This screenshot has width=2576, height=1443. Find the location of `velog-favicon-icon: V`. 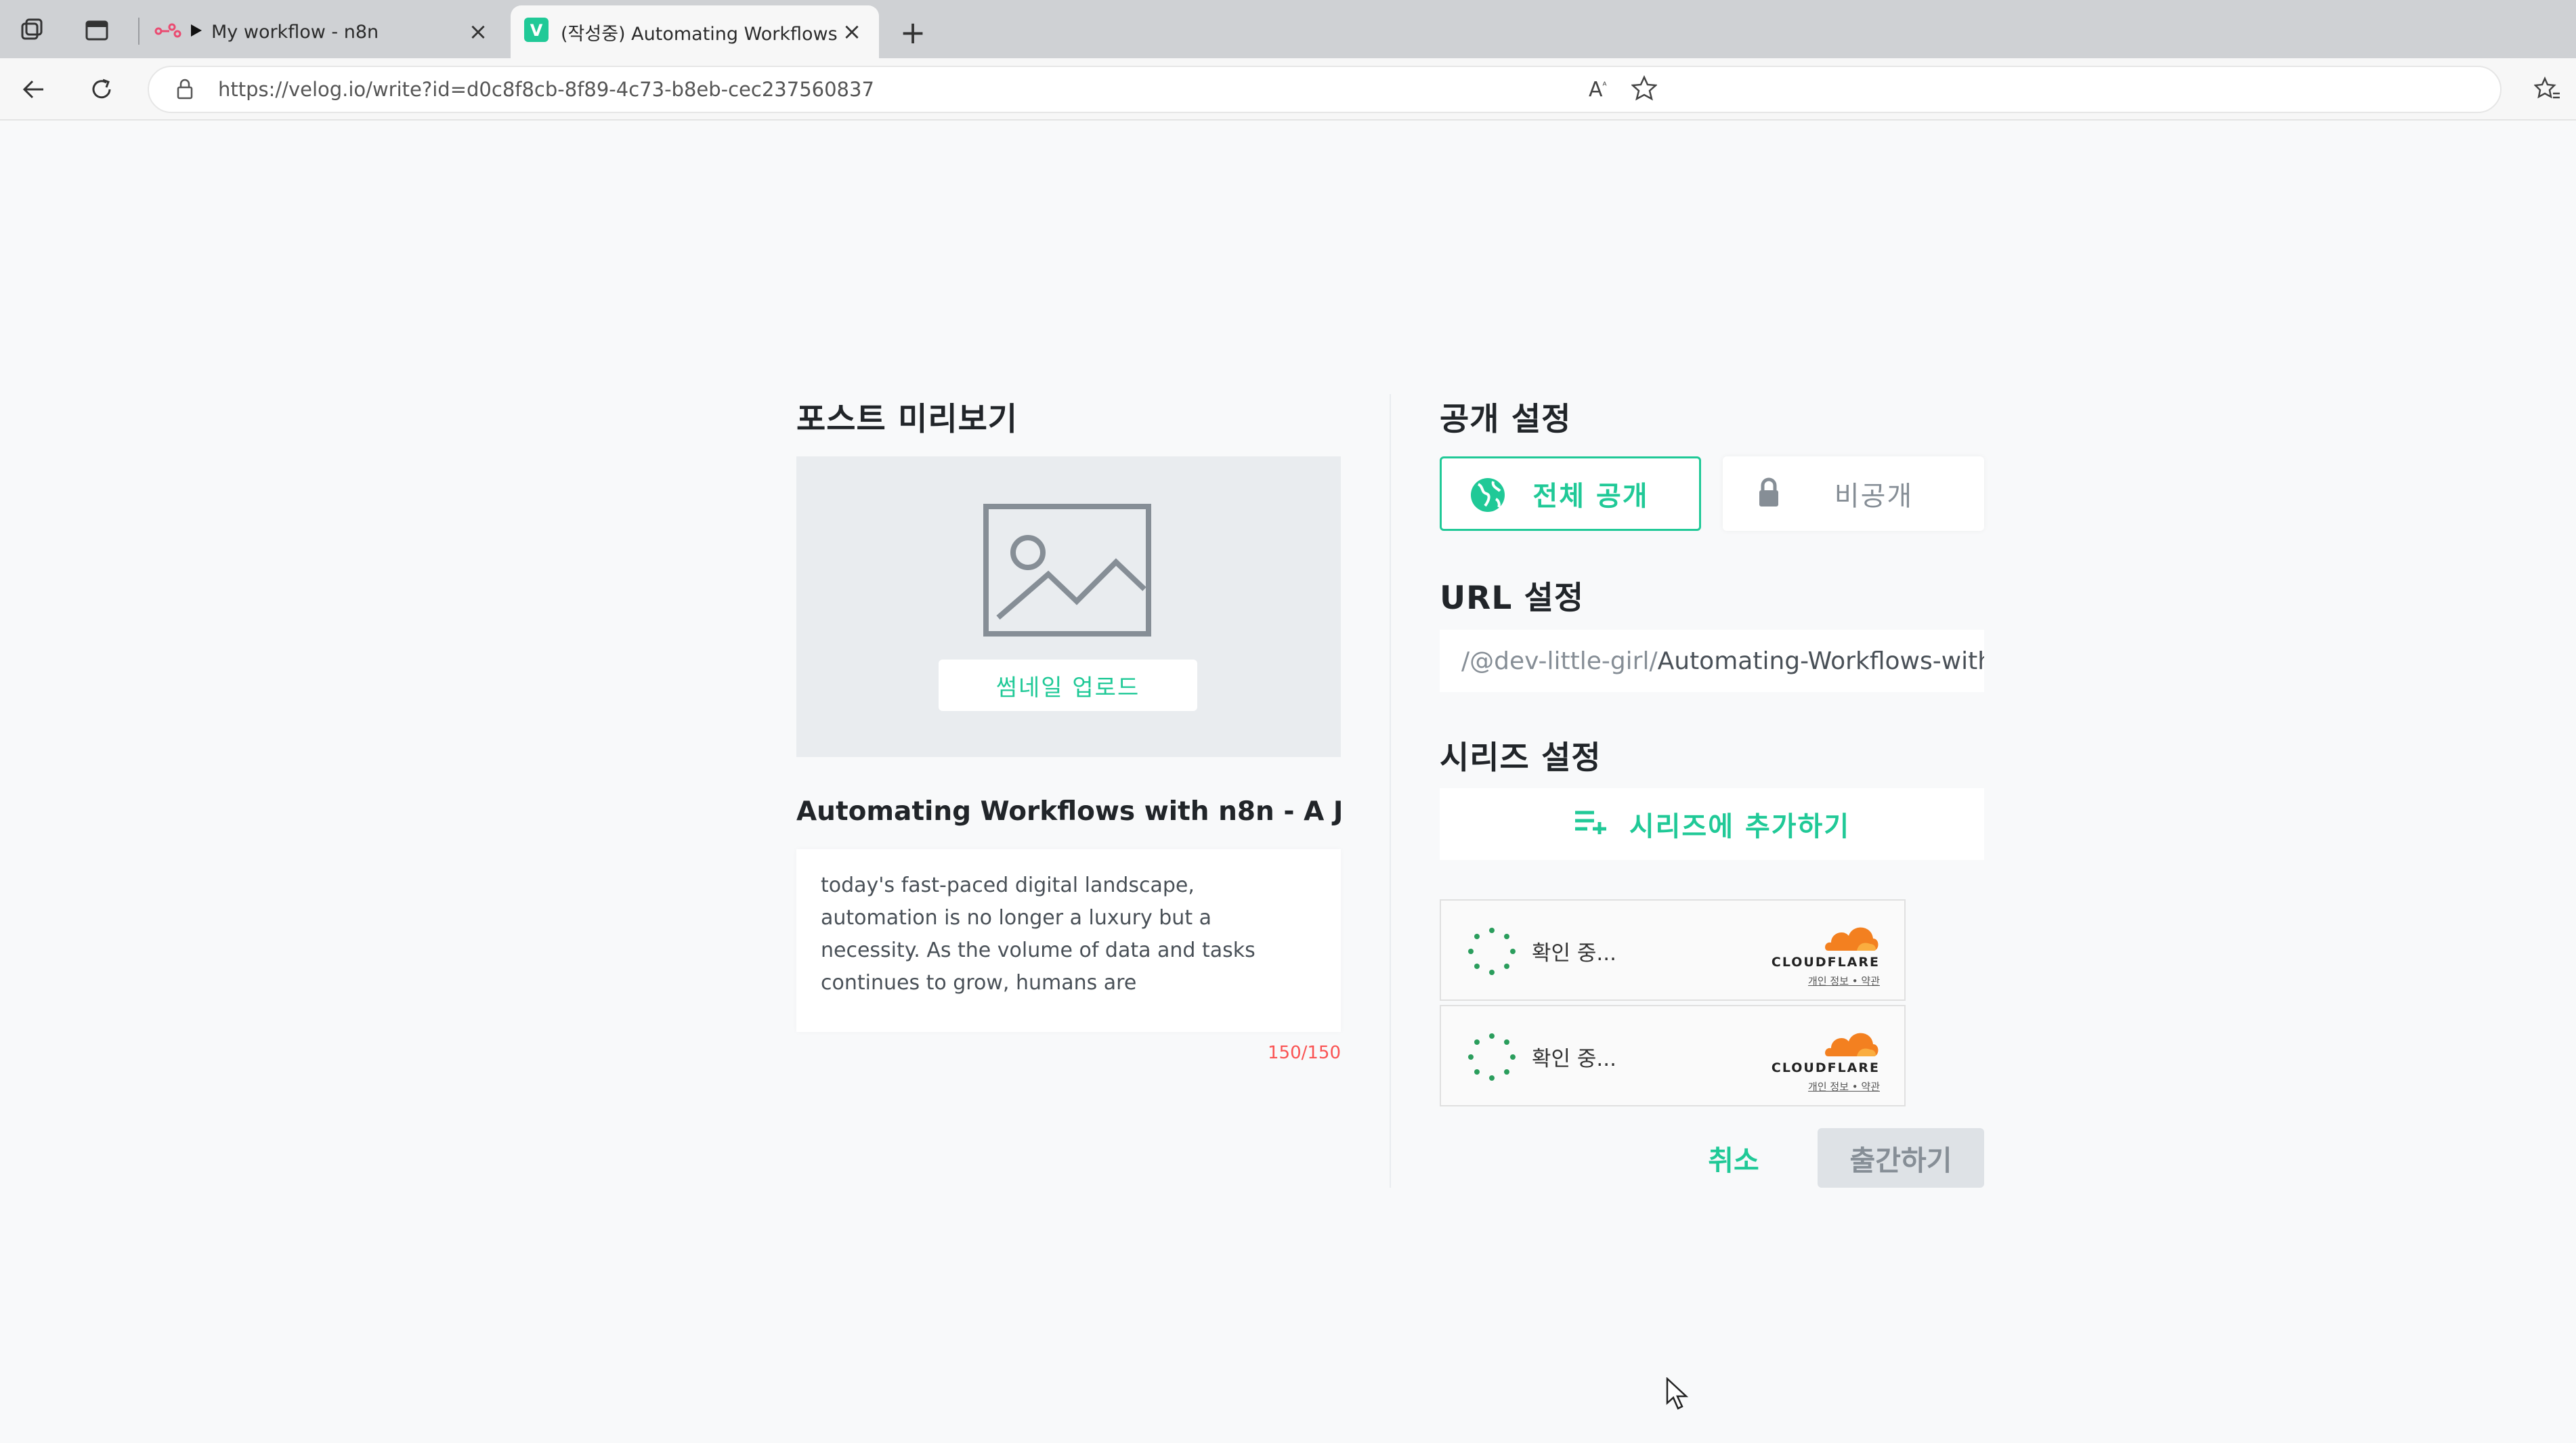

velog-favicon-icon: V is located at coordinates (536, 32).